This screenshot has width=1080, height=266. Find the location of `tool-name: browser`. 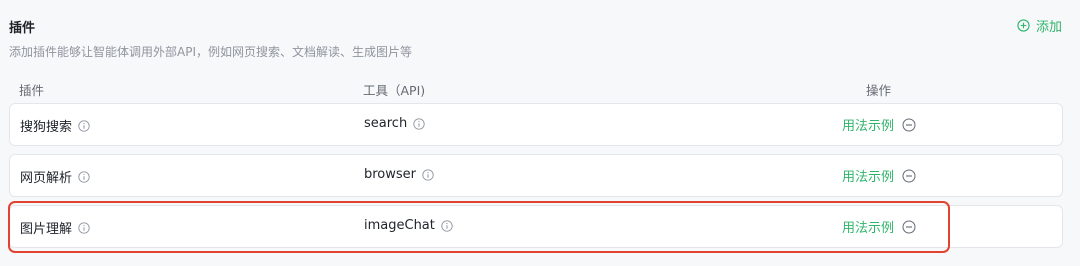

tool-name: browser is located at coordinates (390, 174).